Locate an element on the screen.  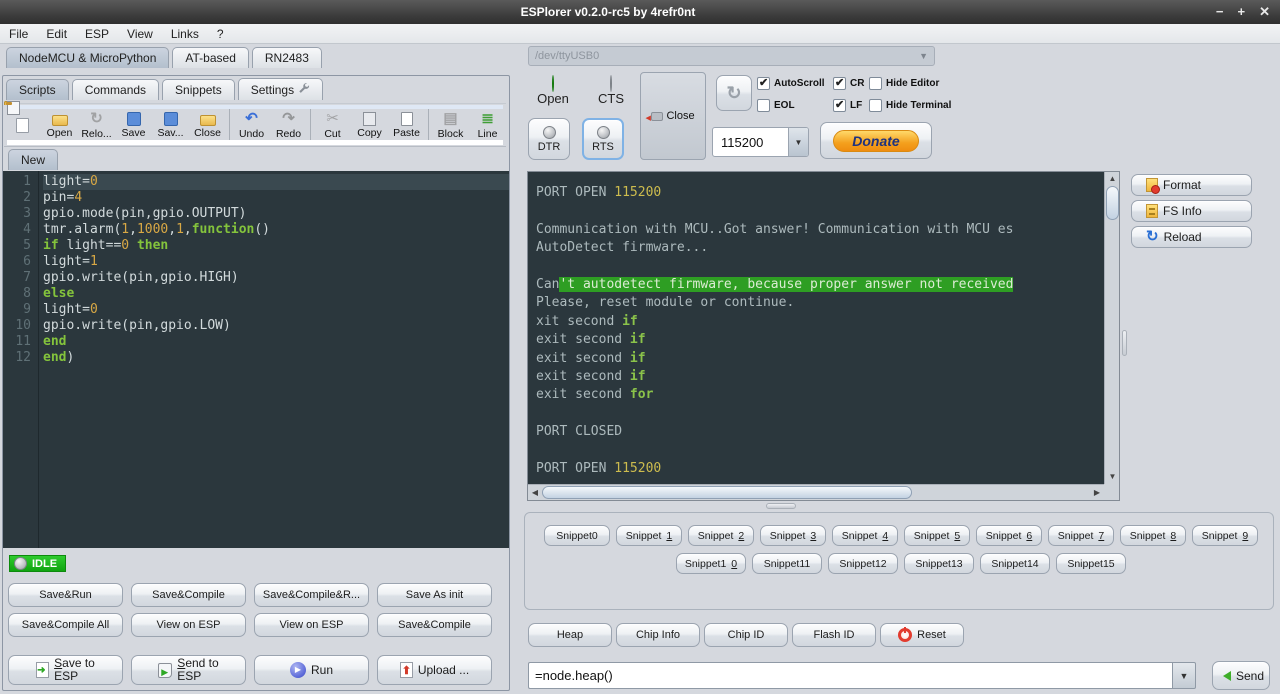
horizontal-splitter-handle is located at coordinates (781, 506).